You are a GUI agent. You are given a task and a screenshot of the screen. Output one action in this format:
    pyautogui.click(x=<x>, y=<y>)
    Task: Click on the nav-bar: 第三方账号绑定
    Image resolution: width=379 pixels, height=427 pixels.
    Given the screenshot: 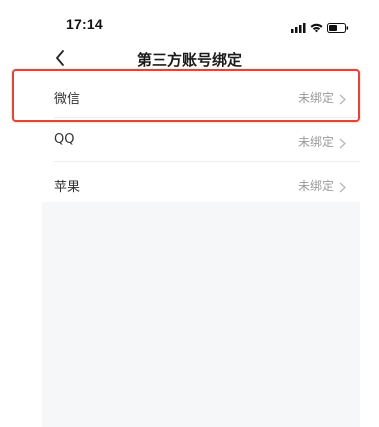 What is the action you would take?
    pyautogui.click(x=189, y=59)
    